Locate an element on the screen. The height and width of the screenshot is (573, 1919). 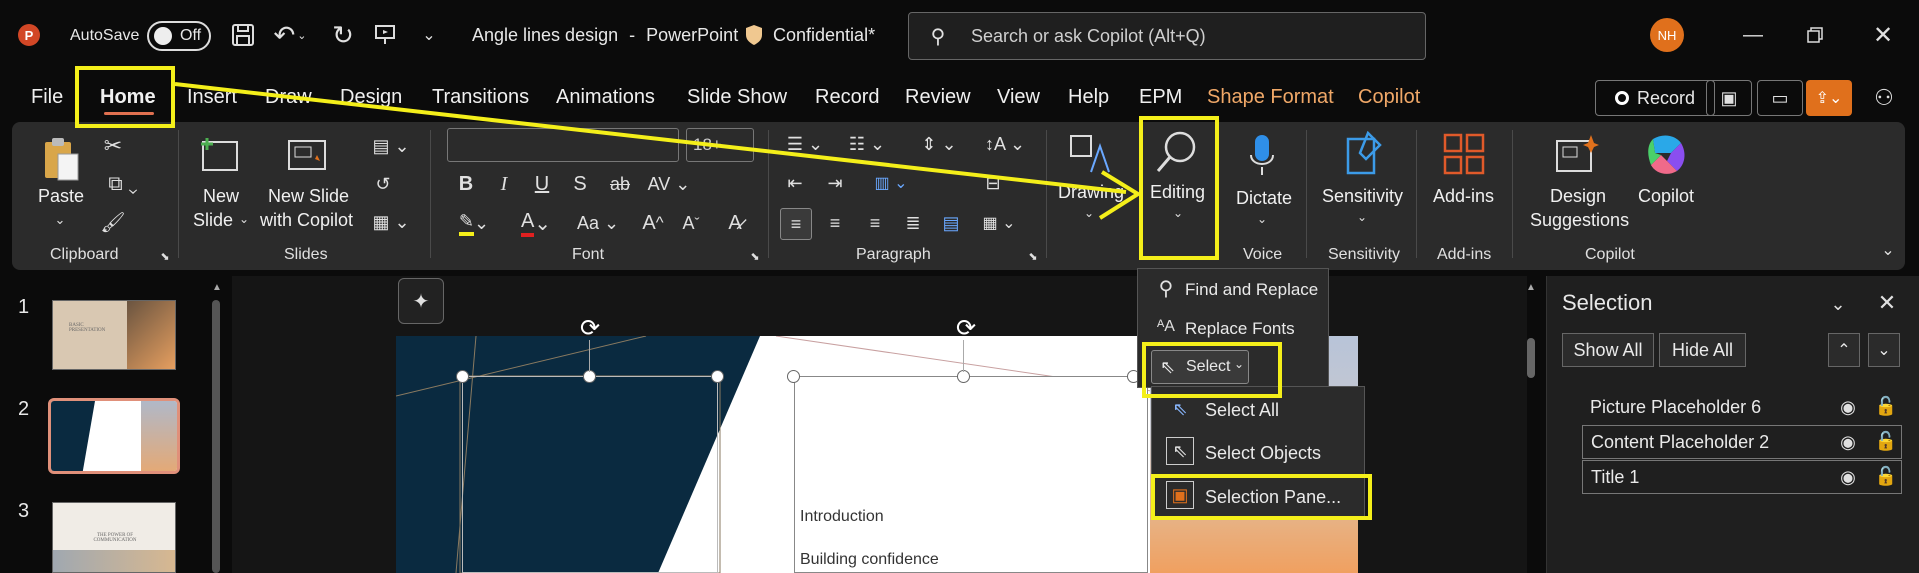
pane-options-icon: ⌄ is located at coordinates (1838, 304).